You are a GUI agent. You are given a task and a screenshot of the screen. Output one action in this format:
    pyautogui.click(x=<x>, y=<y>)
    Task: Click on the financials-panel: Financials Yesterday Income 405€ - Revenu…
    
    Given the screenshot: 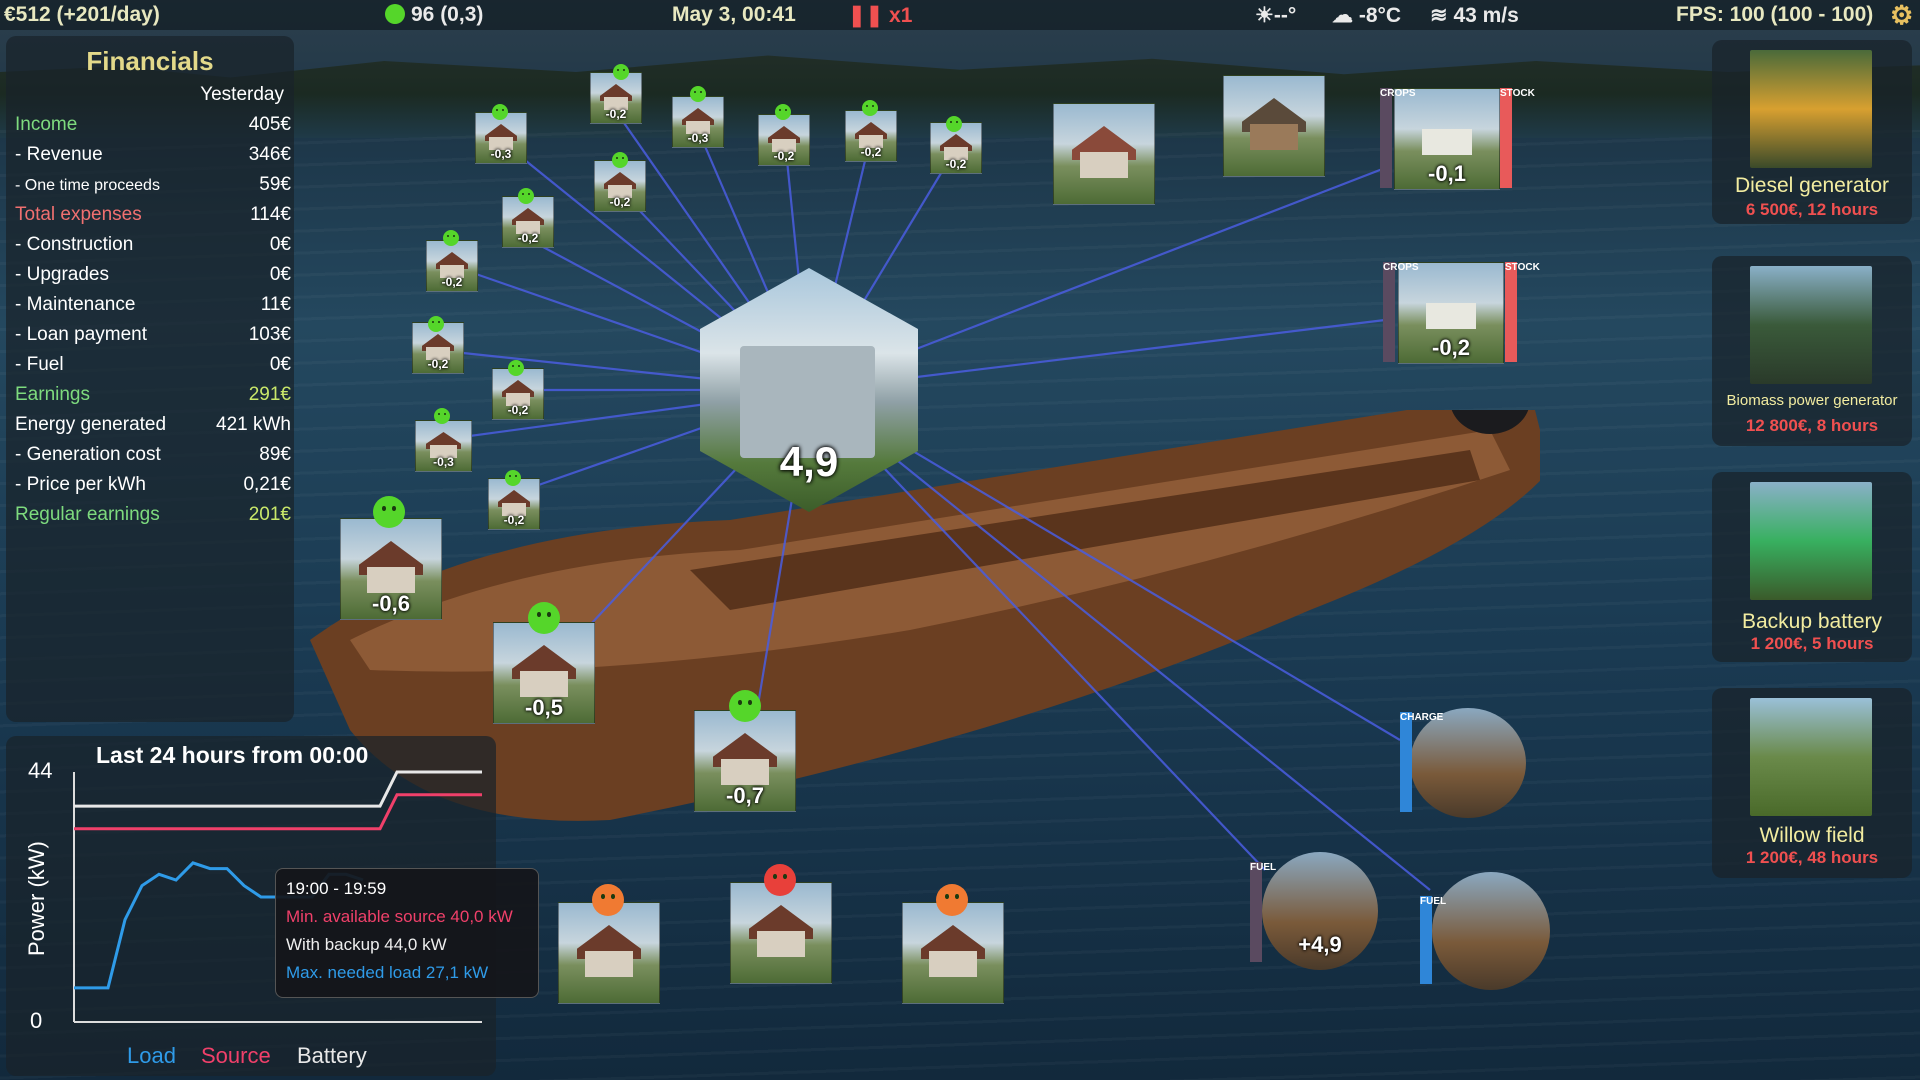 What is the action you would take?
    pyautogui.click(x=150, y=379)
    